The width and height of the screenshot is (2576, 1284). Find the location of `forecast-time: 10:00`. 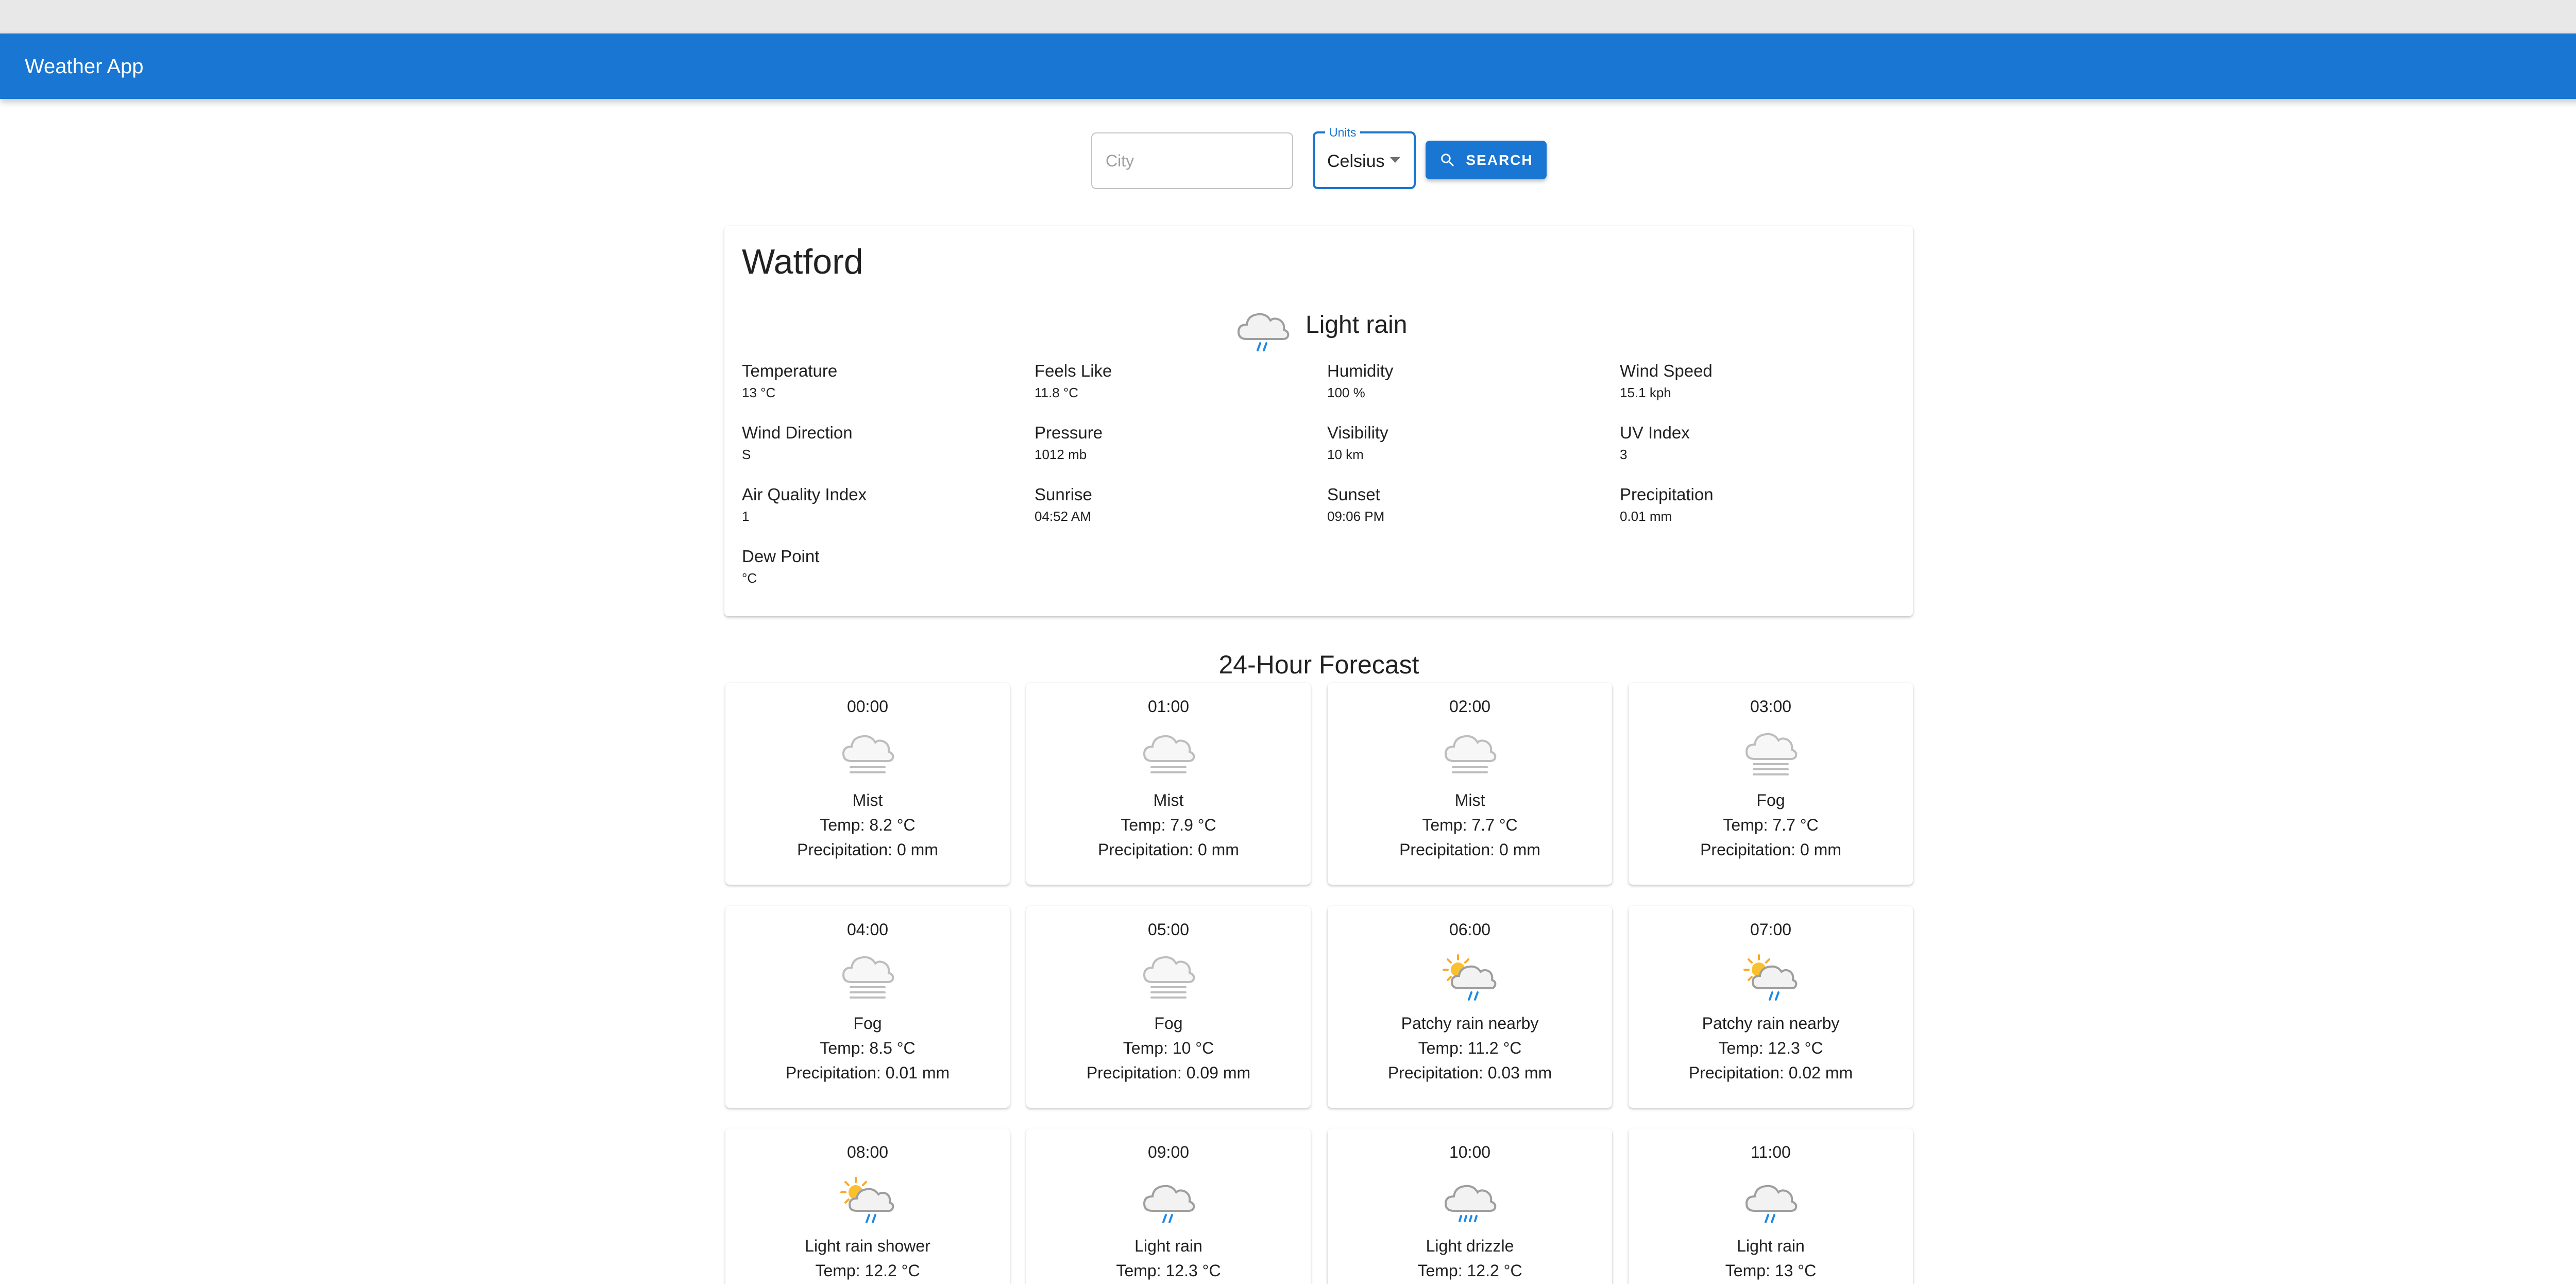

forecast-time: 10:00 is located at coordinates (1470, 1152).